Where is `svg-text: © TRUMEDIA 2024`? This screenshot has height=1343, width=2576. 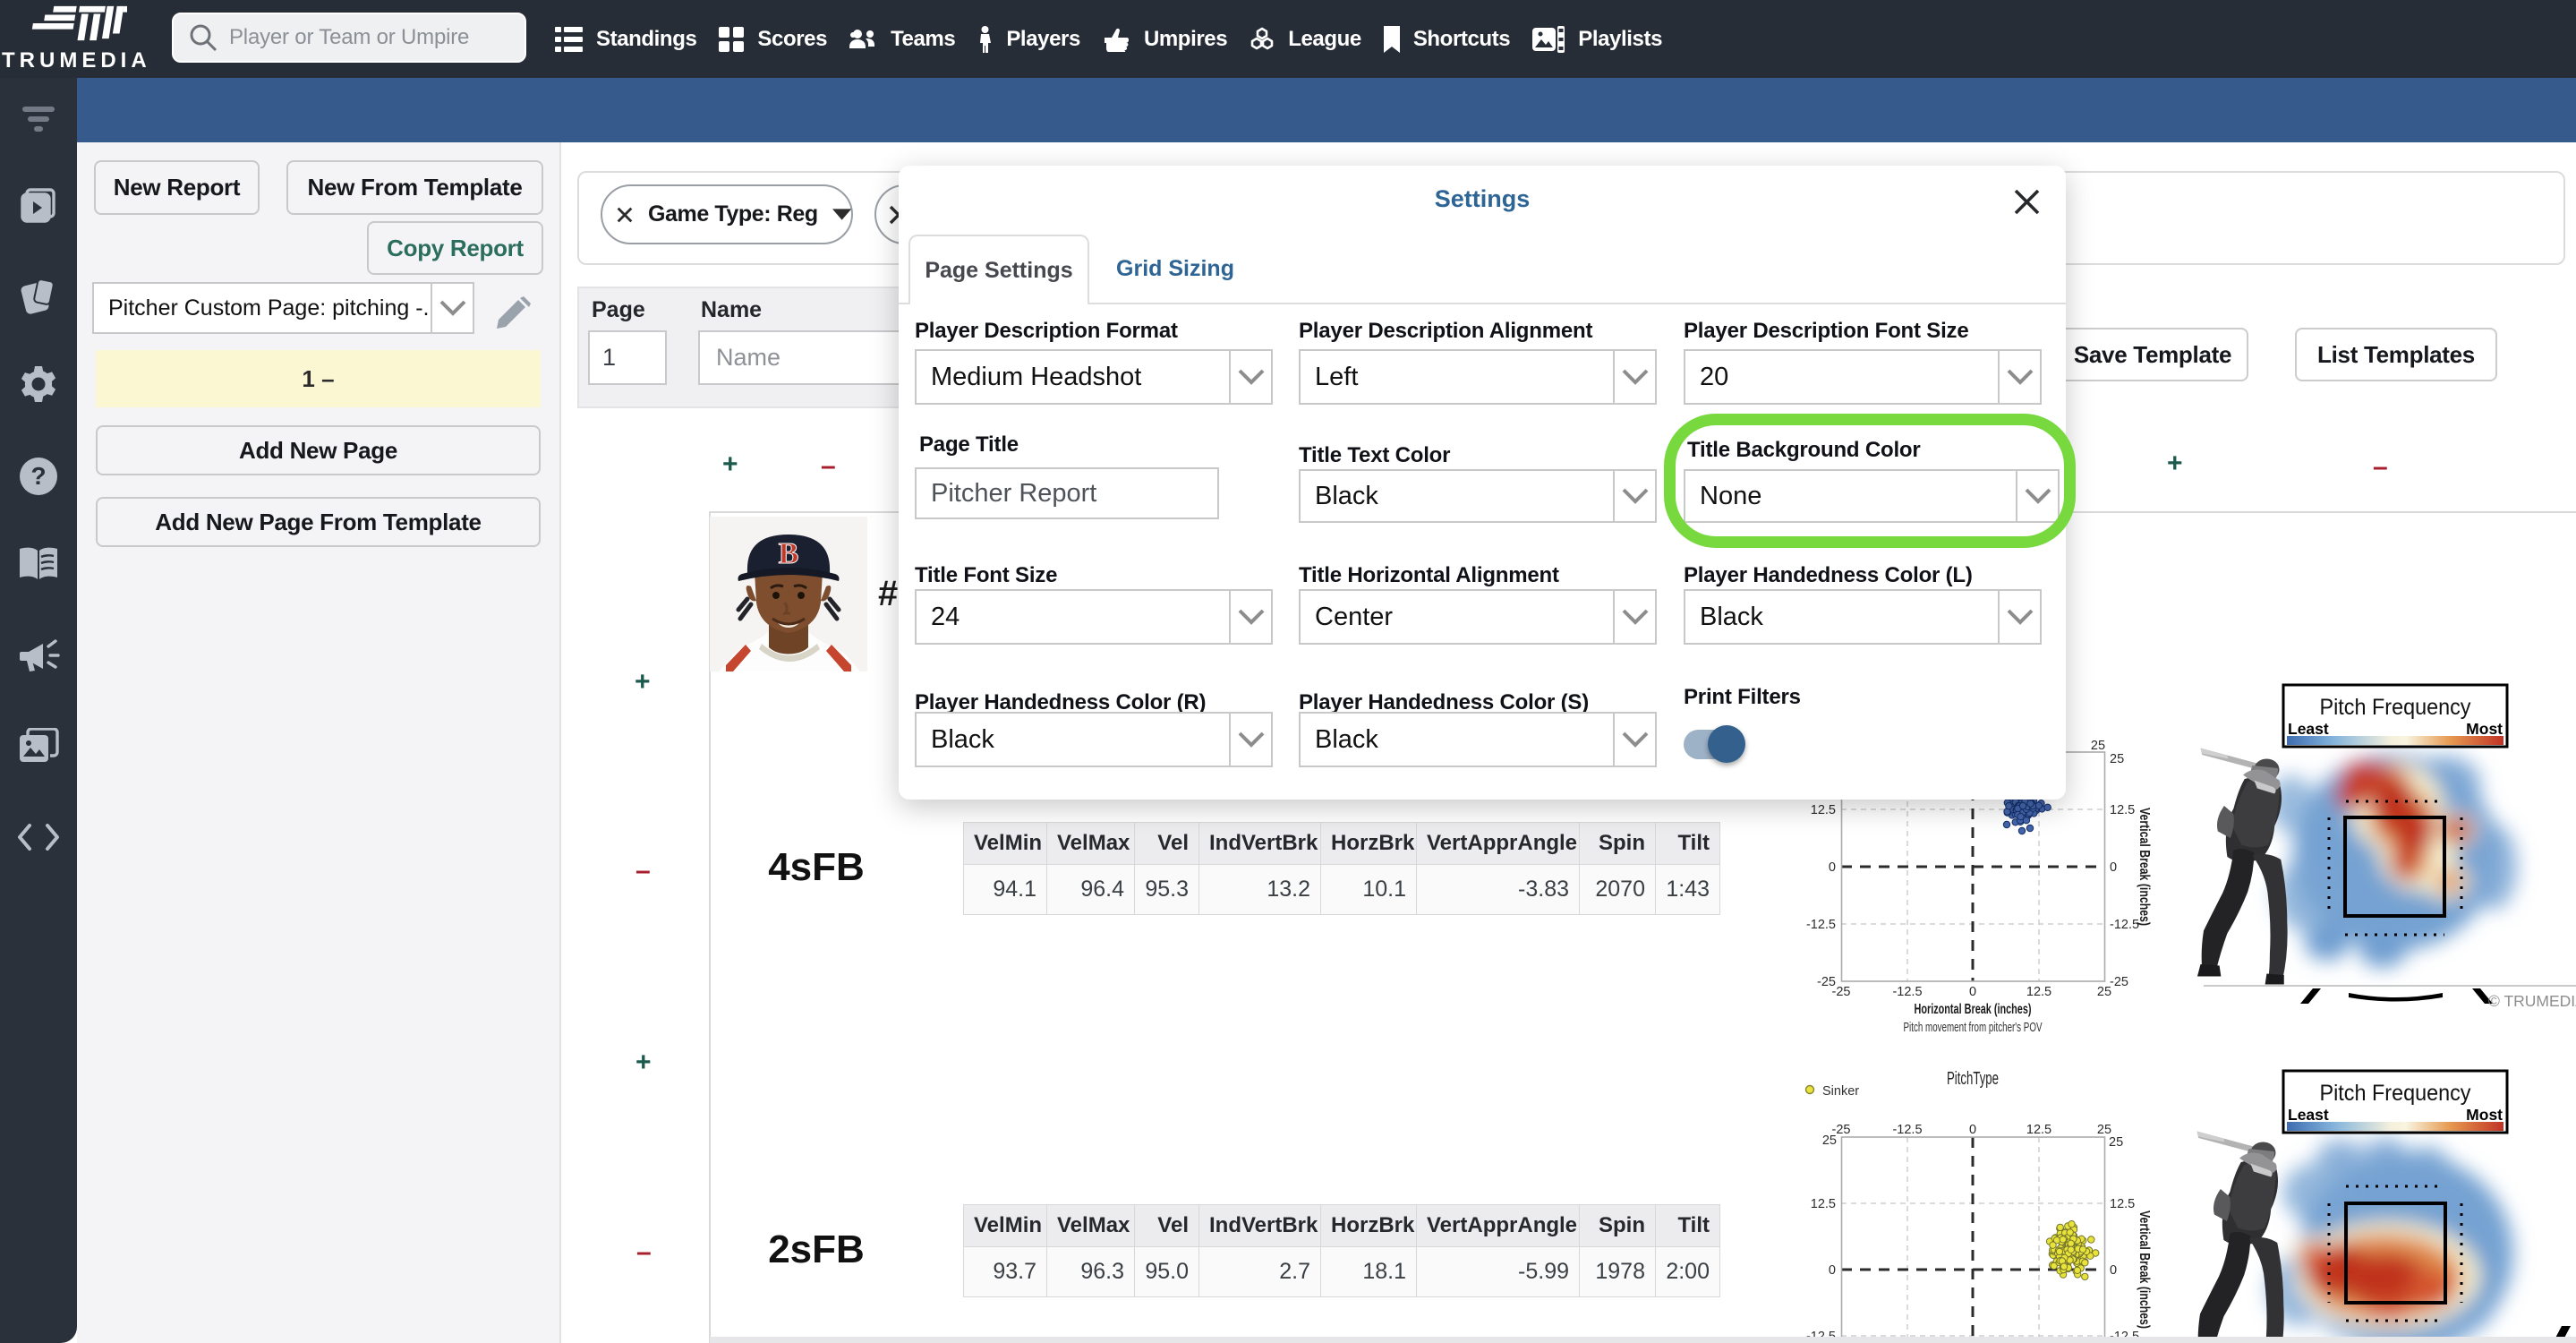
svg-text: © TRUMEDIA 2024 is located at coordinates (2532, 1001).